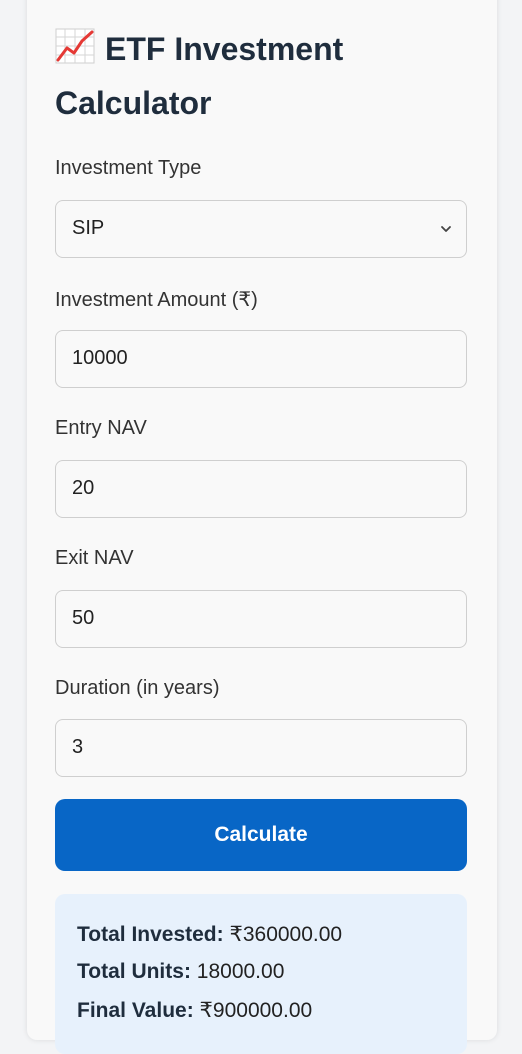 Image resolution: width=522 pixels, height=1054 pixels. Describe the element at coordinates (261, 619) in the screenshot. I see `exit-nav-input: 50` at that location.